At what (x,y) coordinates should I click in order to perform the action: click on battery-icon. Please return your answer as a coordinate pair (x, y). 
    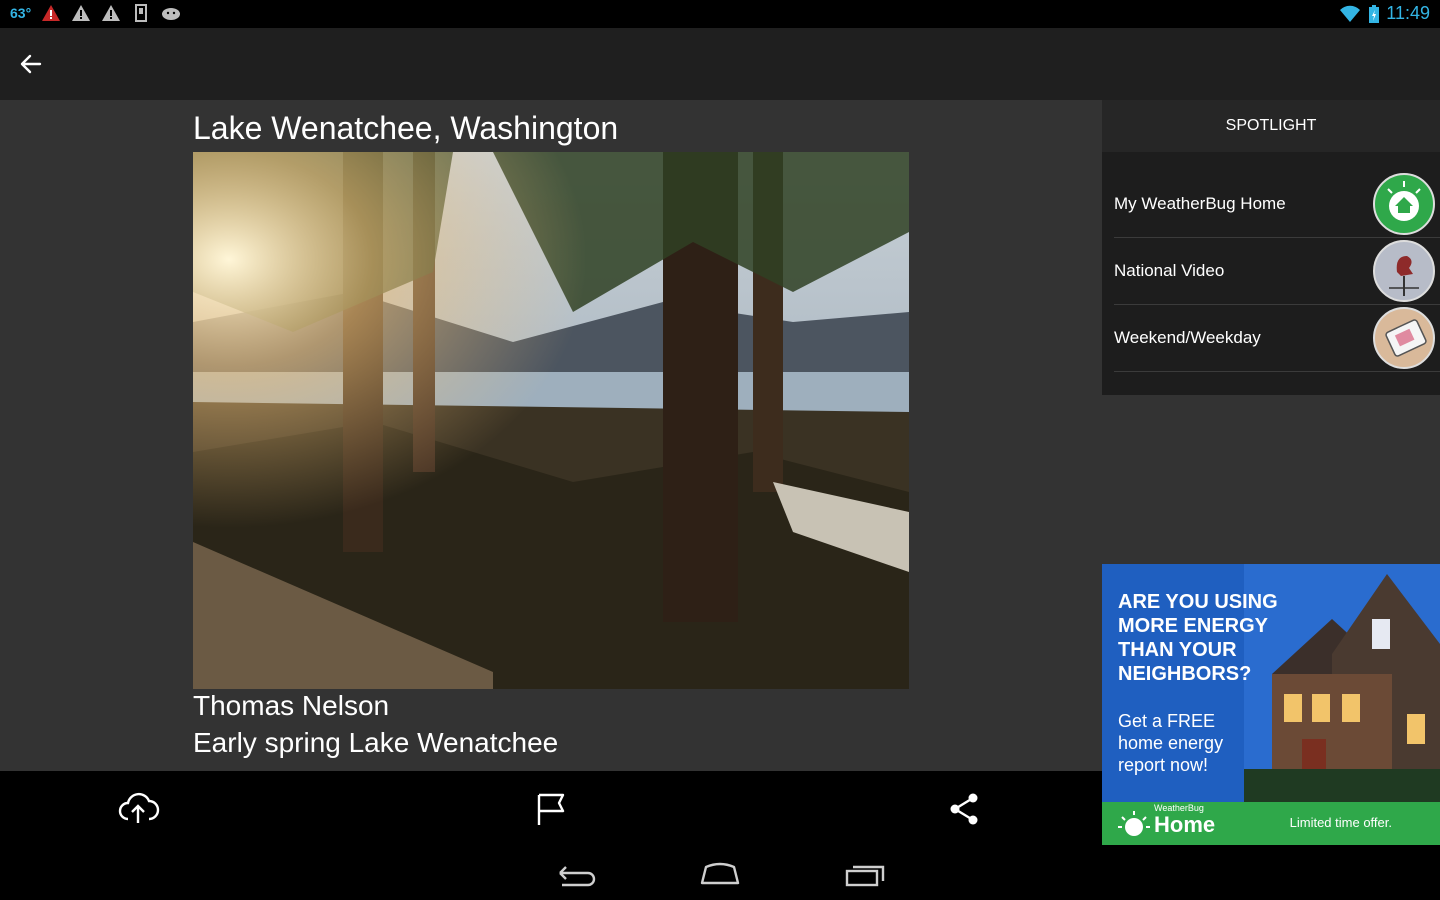
    Looking at the image, I should click on (1374, 13).